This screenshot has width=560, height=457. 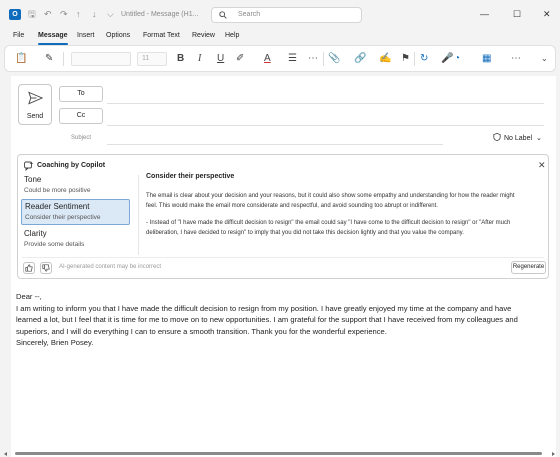 I want to click on copilot-header: Coaching by Copilot, so click(x=71, y=165).